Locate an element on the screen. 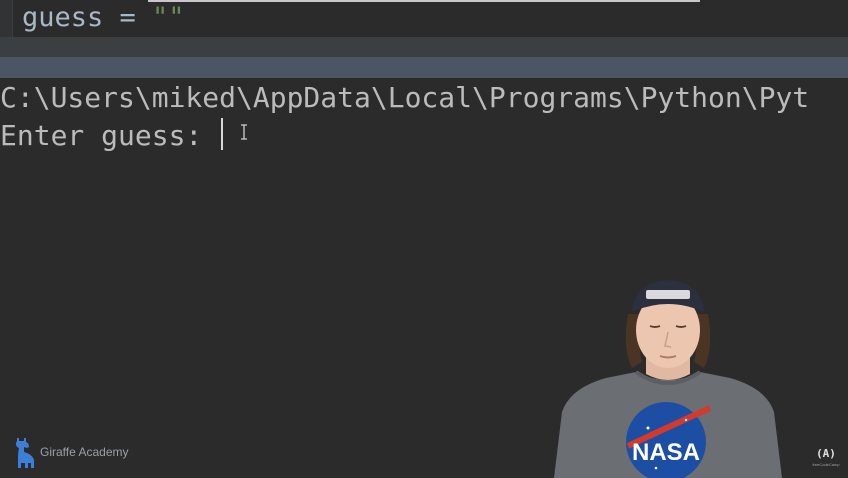 This screenshot has width=848, height=478. logo-caption: freeCodeCamp is located at coordinates (826, 464).